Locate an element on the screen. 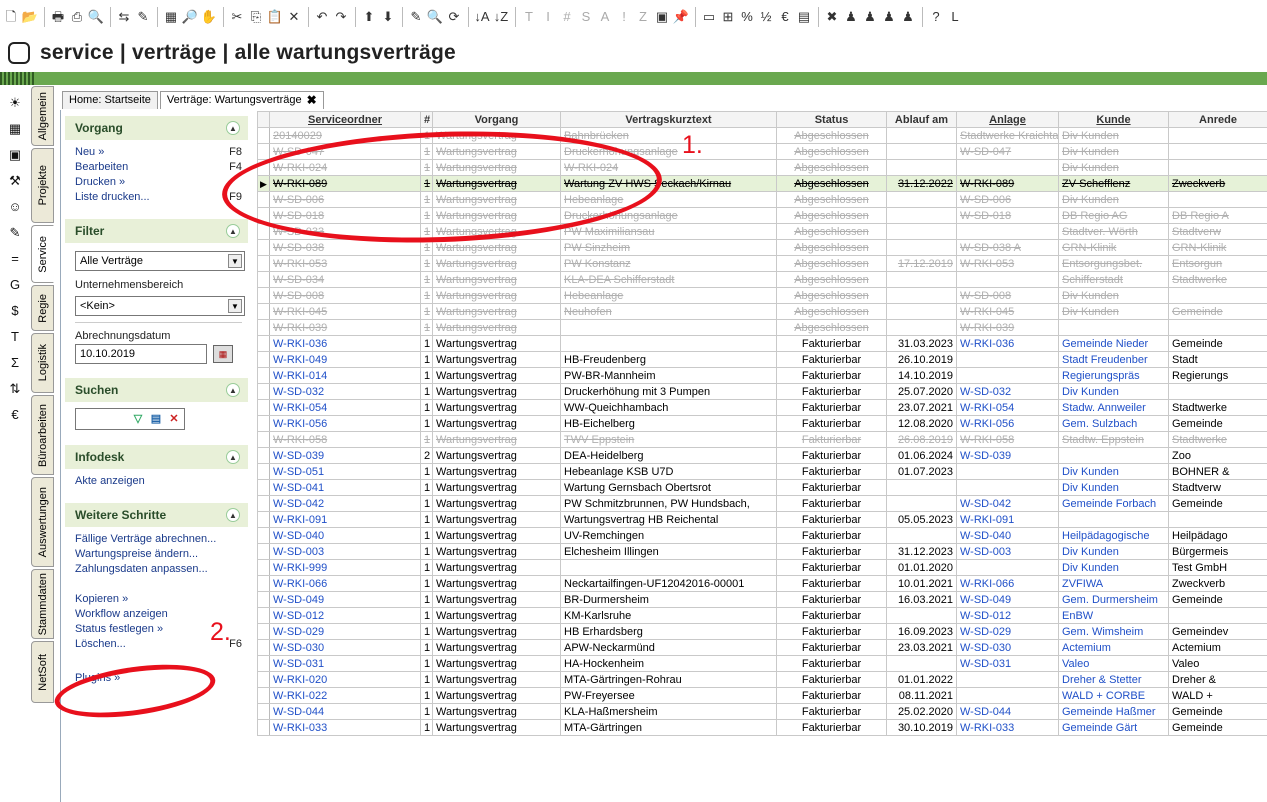 The image size is (1267, 802). s-icon: S is located at coordinates (586, 17).